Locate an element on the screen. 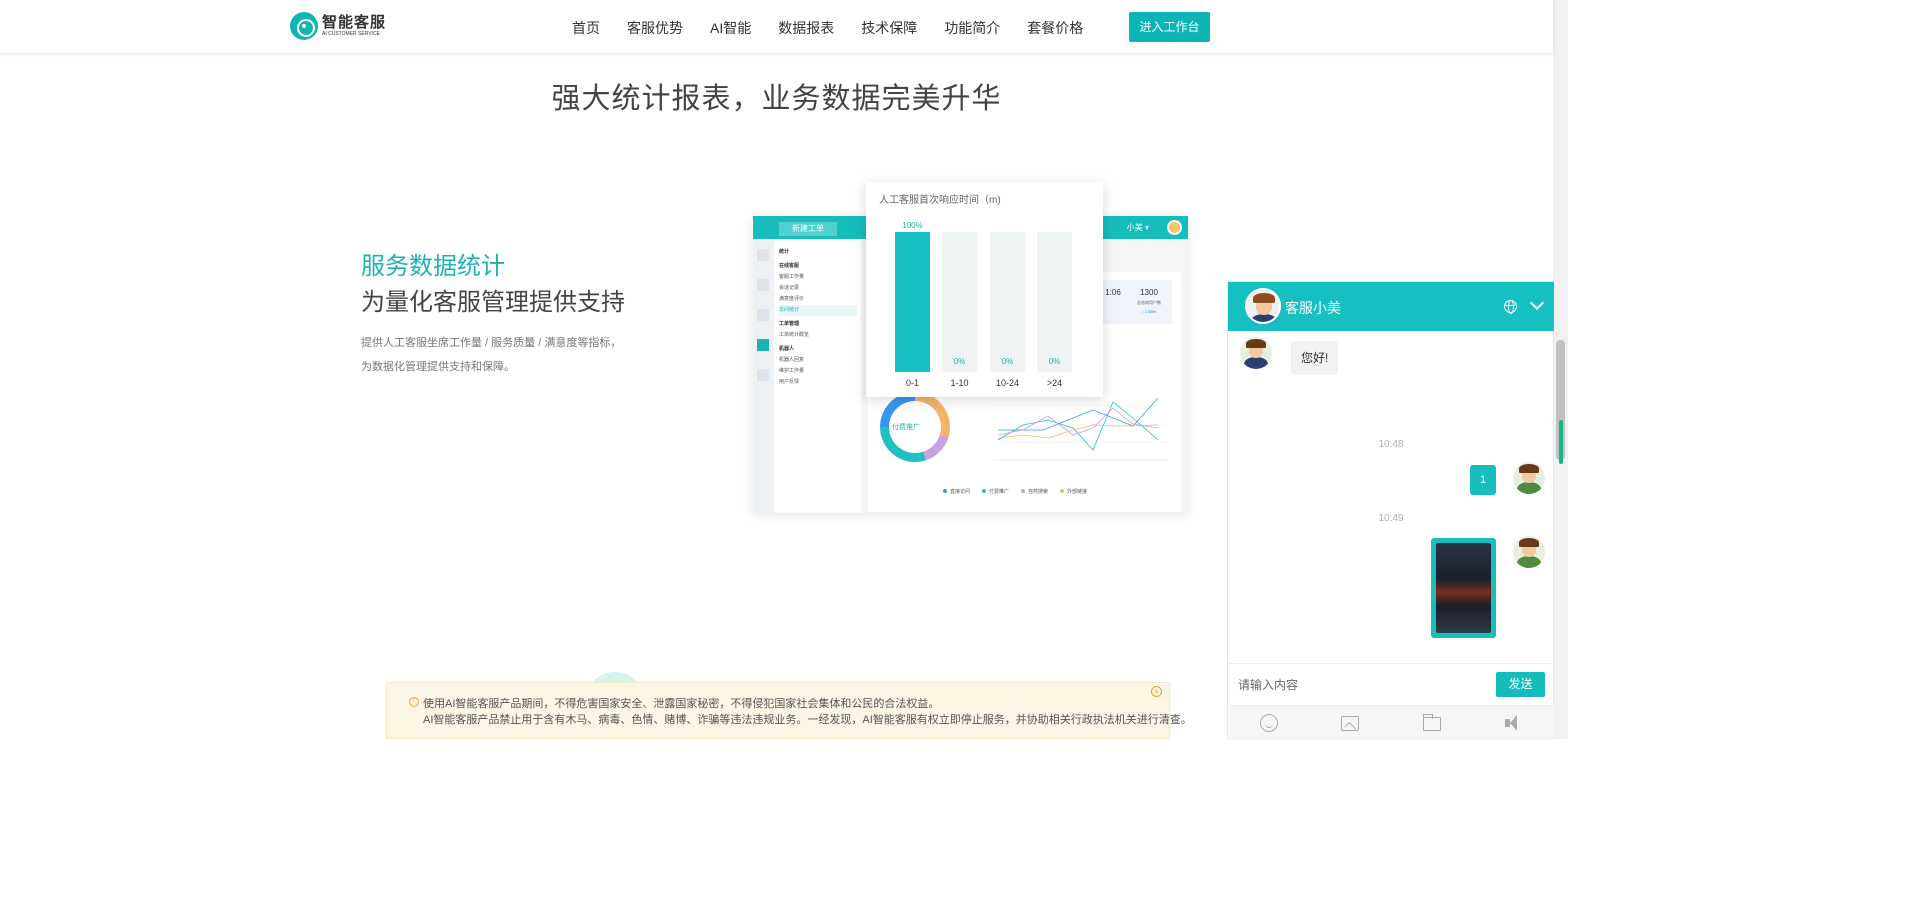  legend-item: 外部链接 is located at coordinates (1073, 491).